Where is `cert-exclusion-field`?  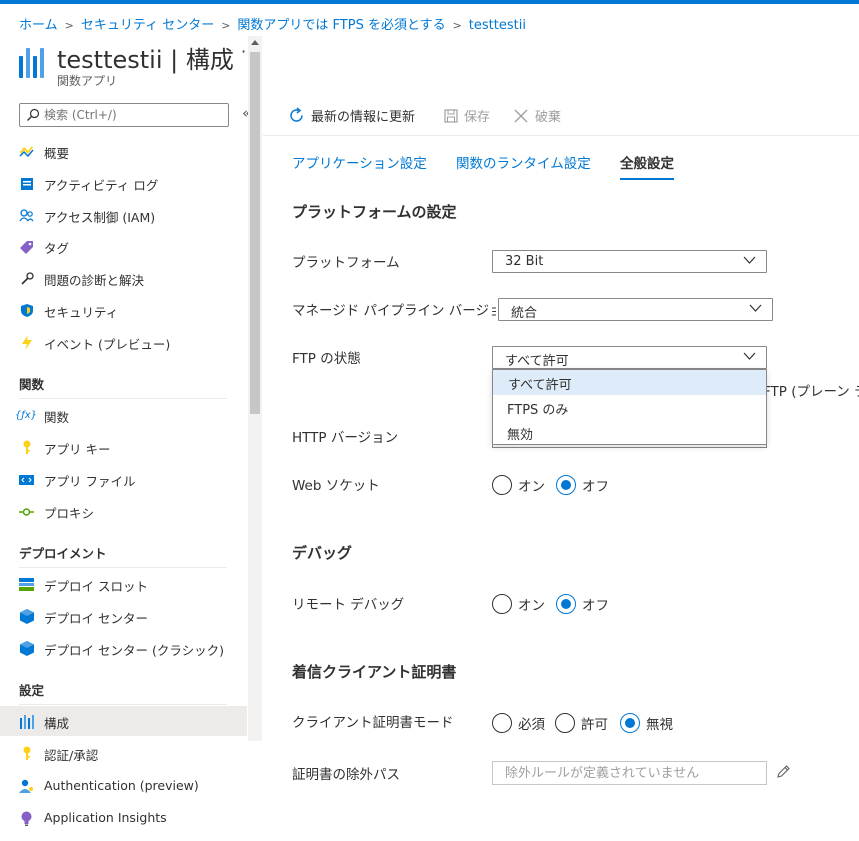 cert-exclusion-field is located at coordinates (629, 773).